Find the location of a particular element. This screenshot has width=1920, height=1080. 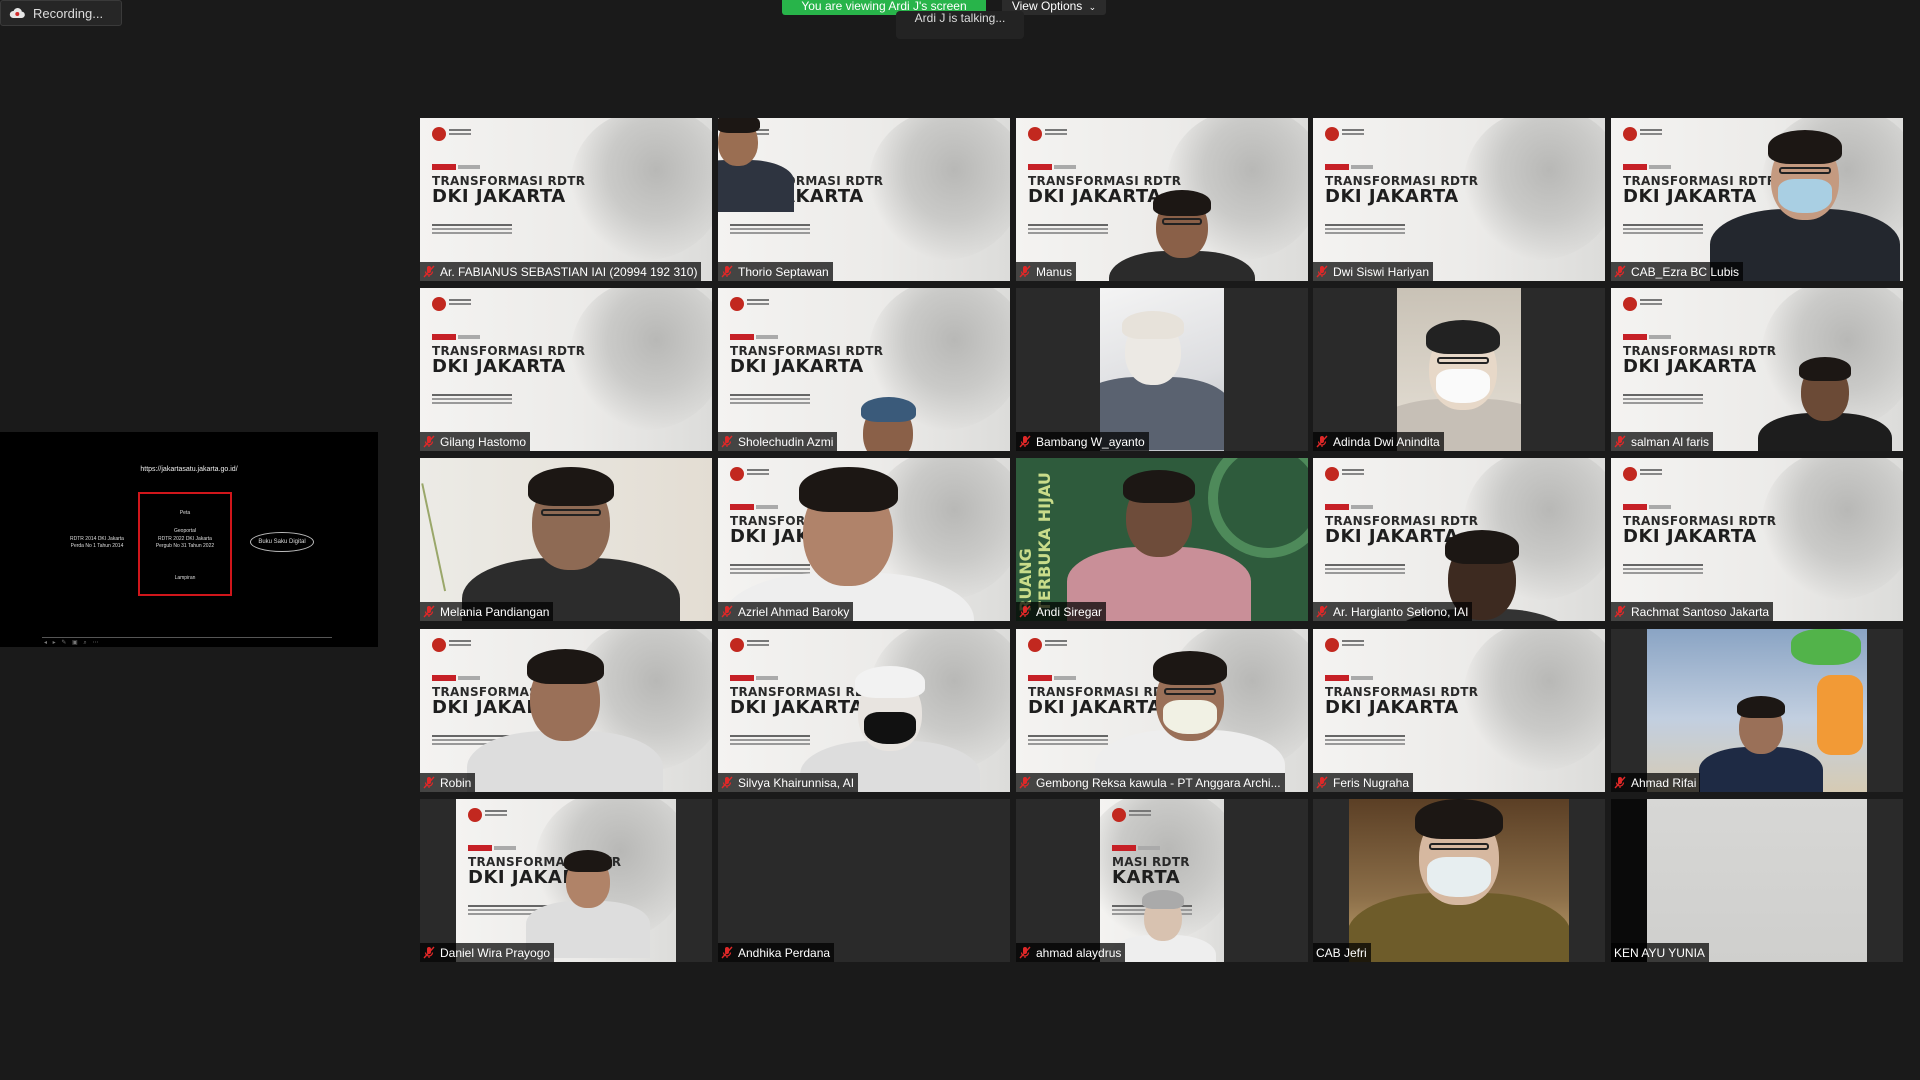

participant-tile: CAB Jefri is located at coordinates (1459, 880).